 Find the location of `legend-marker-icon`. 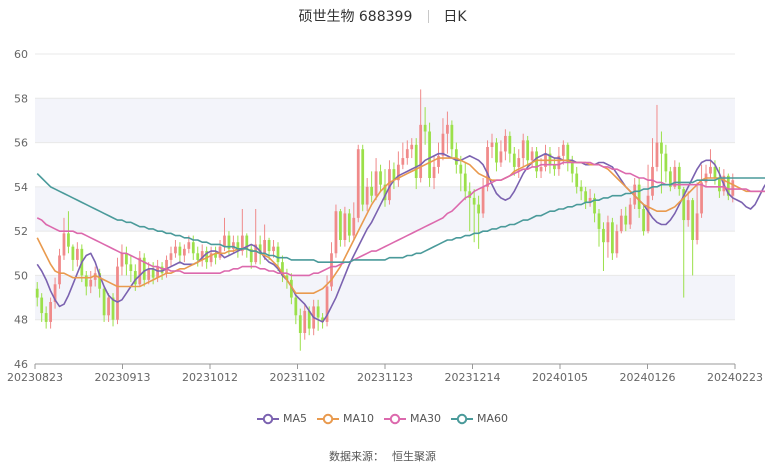

legend-marker-icon is located at coordinates (462, 418).